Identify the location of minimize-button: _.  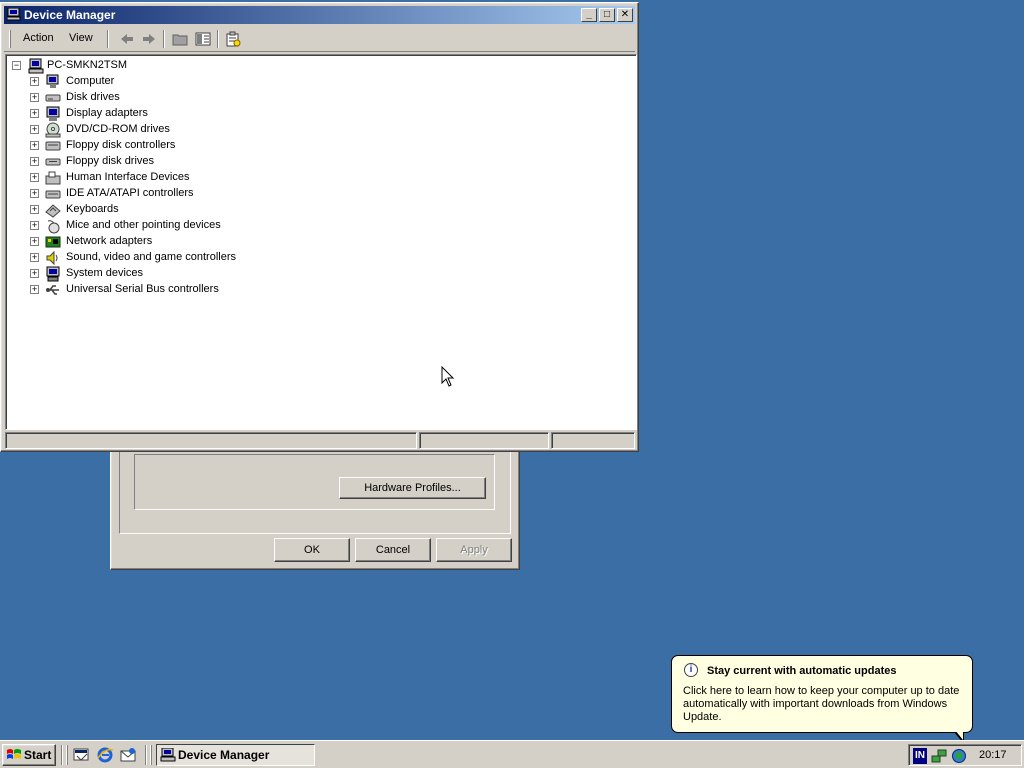
(589, 15).